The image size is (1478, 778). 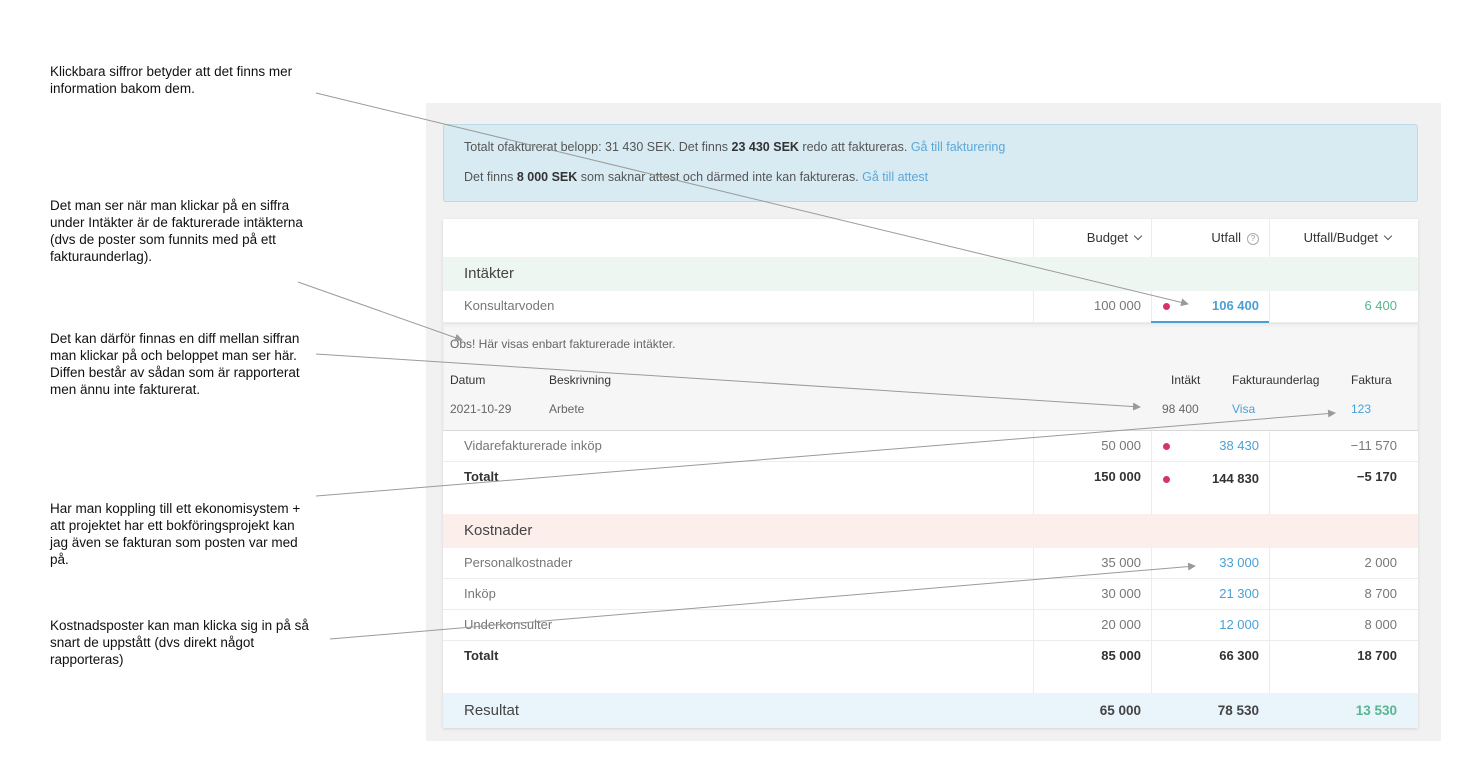 I want to click on go-to-invoicing-link: Gå till fakturering, so click(x=958, y=147).